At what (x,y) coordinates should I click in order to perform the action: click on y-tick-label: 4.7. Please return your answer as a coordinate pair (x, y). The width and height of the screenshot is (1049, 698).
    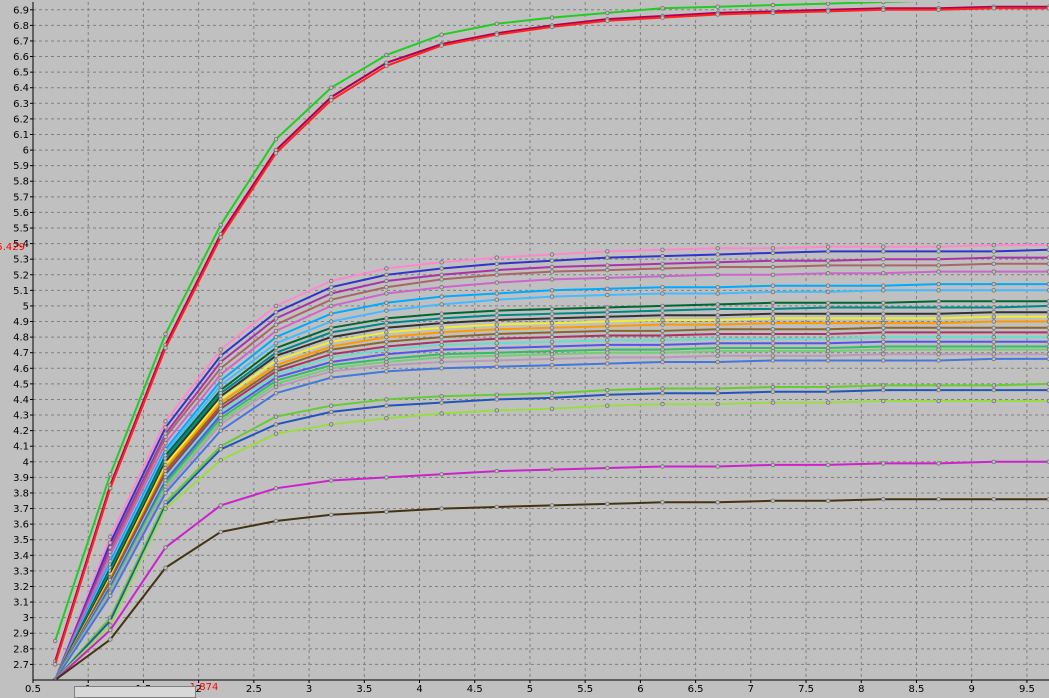
    Looking at the image, I should click on (21, 353).